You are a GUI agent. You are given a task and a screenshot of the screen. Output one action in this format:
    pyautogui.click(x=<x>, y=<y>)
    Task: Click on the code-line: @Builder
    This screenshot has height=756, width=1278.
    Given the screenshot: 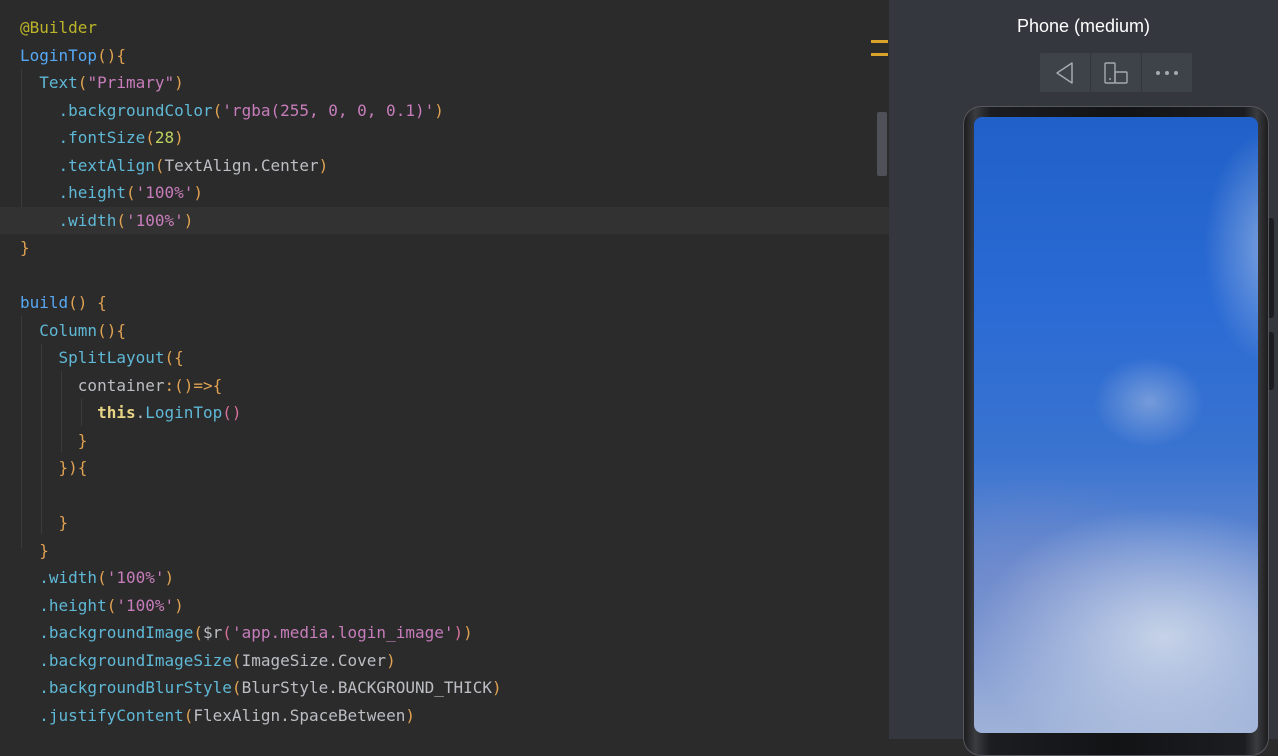 What is the action you would take?
    pyautogui.click(x=444, y=28)
    